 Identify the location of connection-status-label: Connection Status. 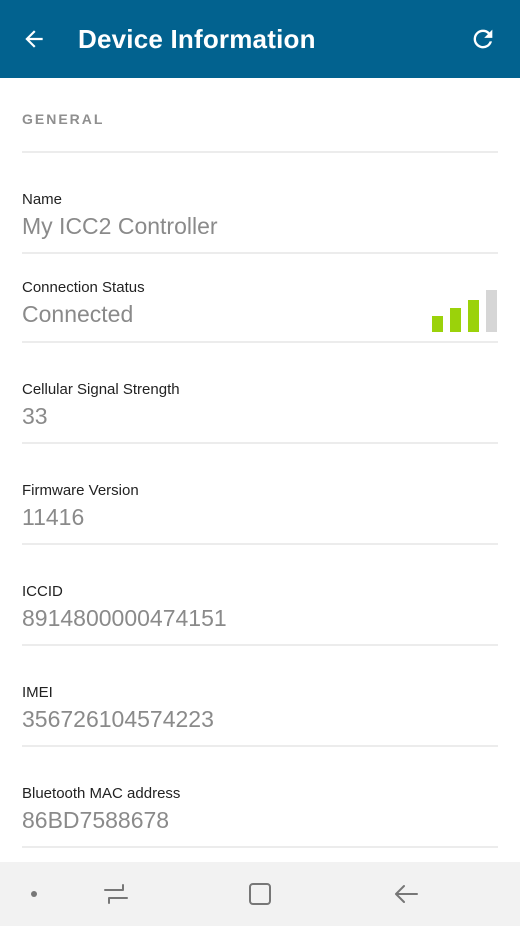
(83, 287).